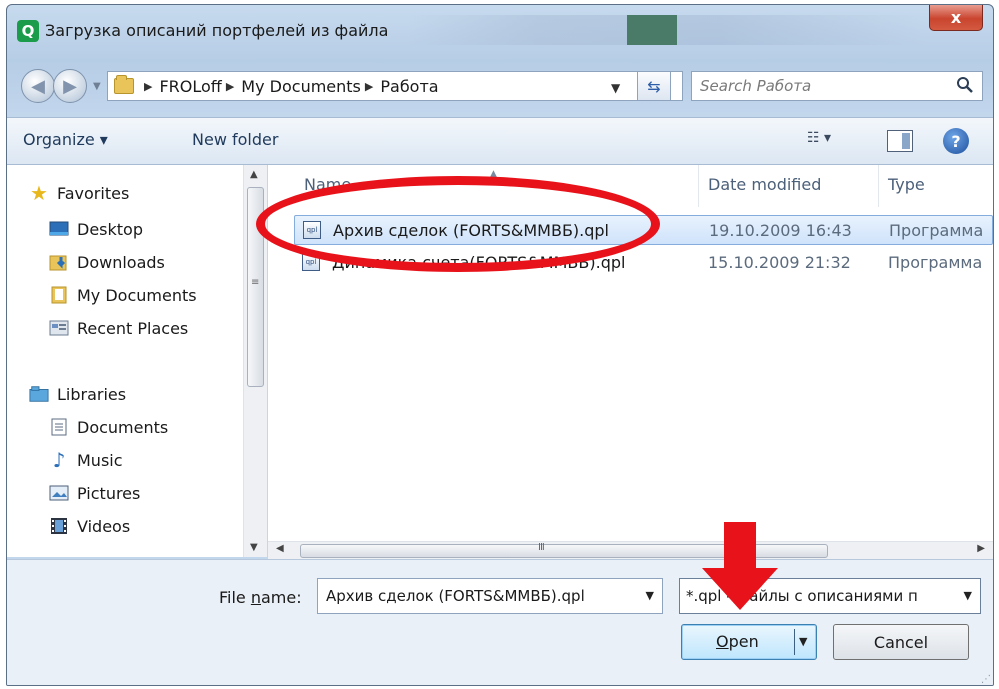 The height and width of the screenshot is (689, 999). Describe the element at coordinates (110, 229) in the screenshot. I see `nav-desktop-label: Desktop` at that location.